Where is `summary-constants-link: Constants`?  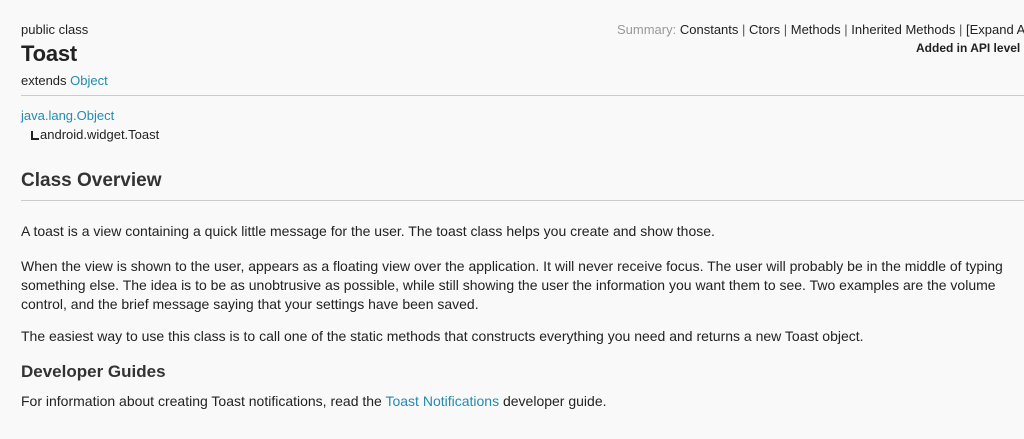
summary-constants-link: Constants is located at coordinates (709, 29).